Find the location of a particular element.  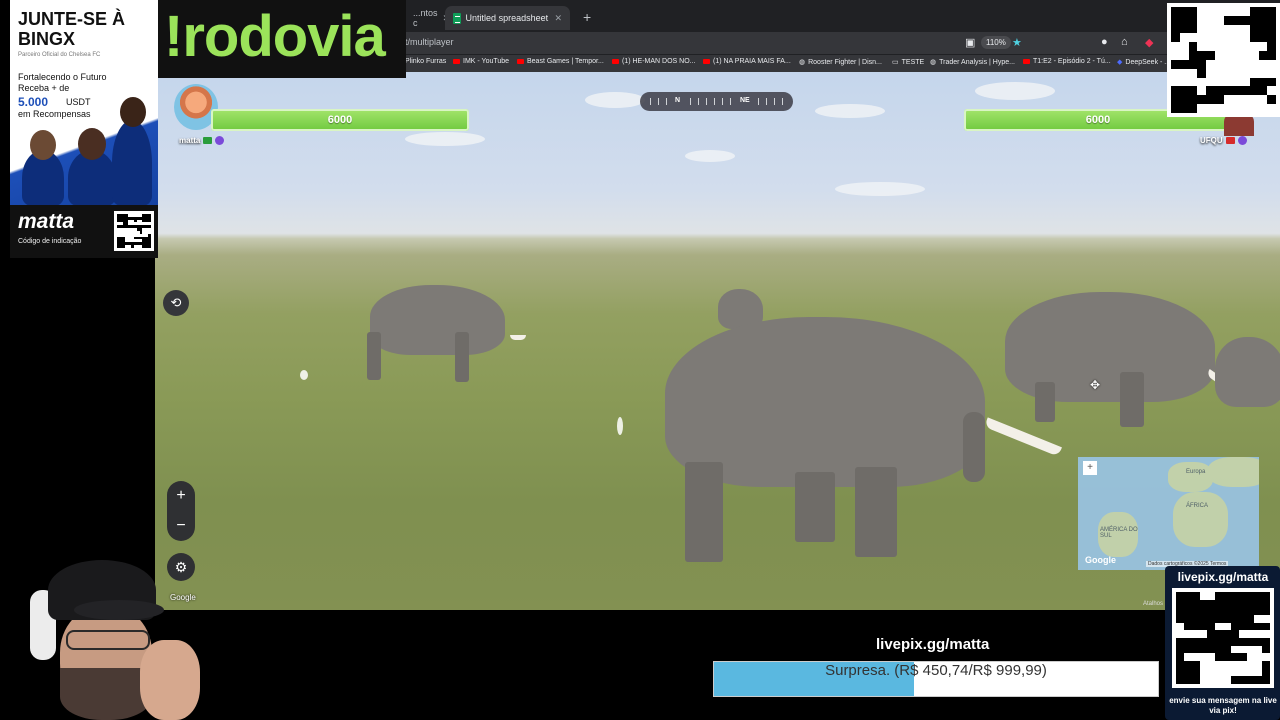

bookmark-label: TESTE is located at coordinates (913, 62).